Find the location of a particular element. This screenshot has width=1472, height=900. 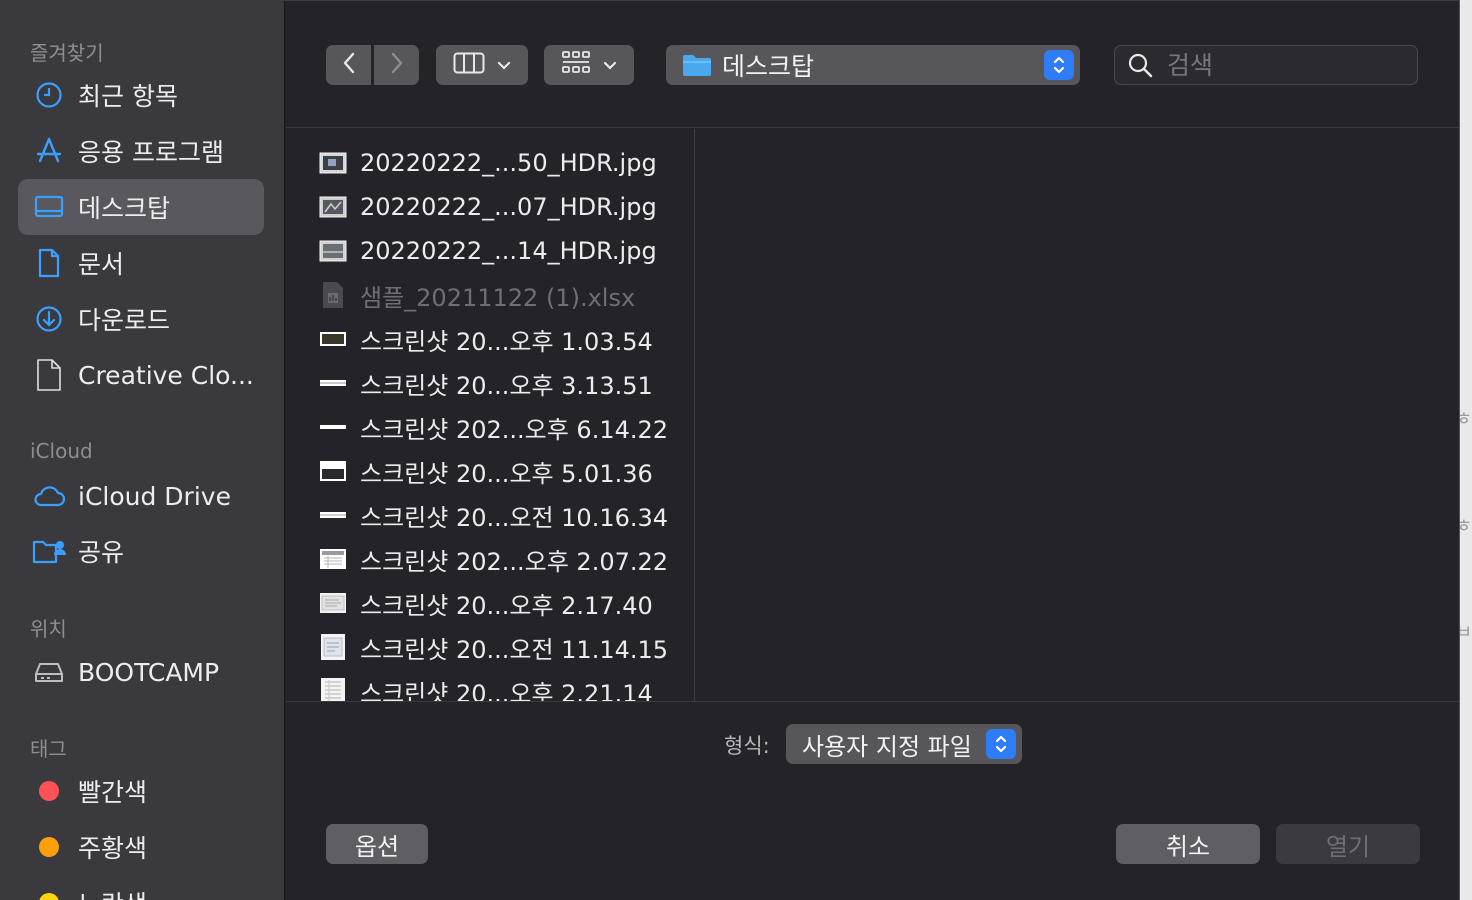

clock-icon is located at coordinates (49, 95).